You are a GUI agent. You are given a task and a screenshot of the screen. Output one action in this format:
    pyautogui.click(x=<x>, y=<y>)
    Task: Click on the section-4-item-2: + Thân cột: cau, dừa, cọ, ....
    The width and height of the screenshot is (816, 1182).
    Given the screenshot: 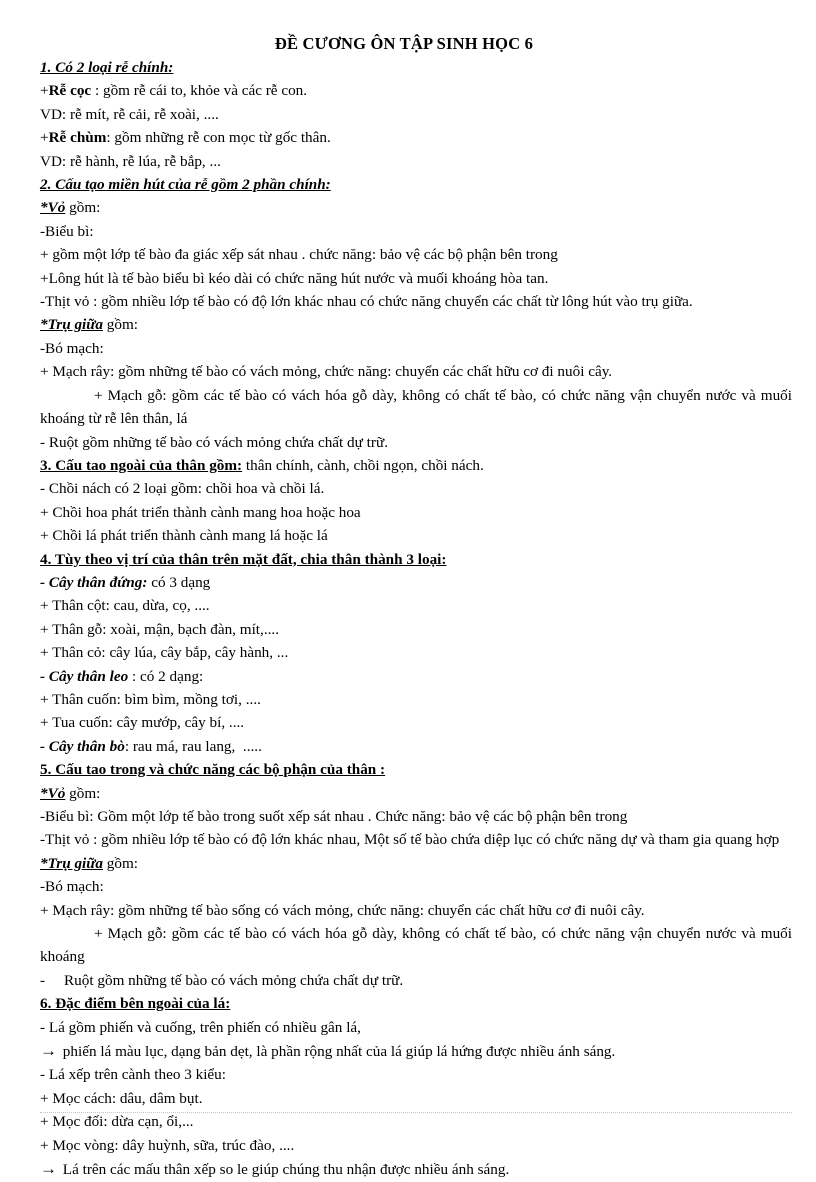 What is the action you would take?
    pyautogui.click(x=125, y=606)
    